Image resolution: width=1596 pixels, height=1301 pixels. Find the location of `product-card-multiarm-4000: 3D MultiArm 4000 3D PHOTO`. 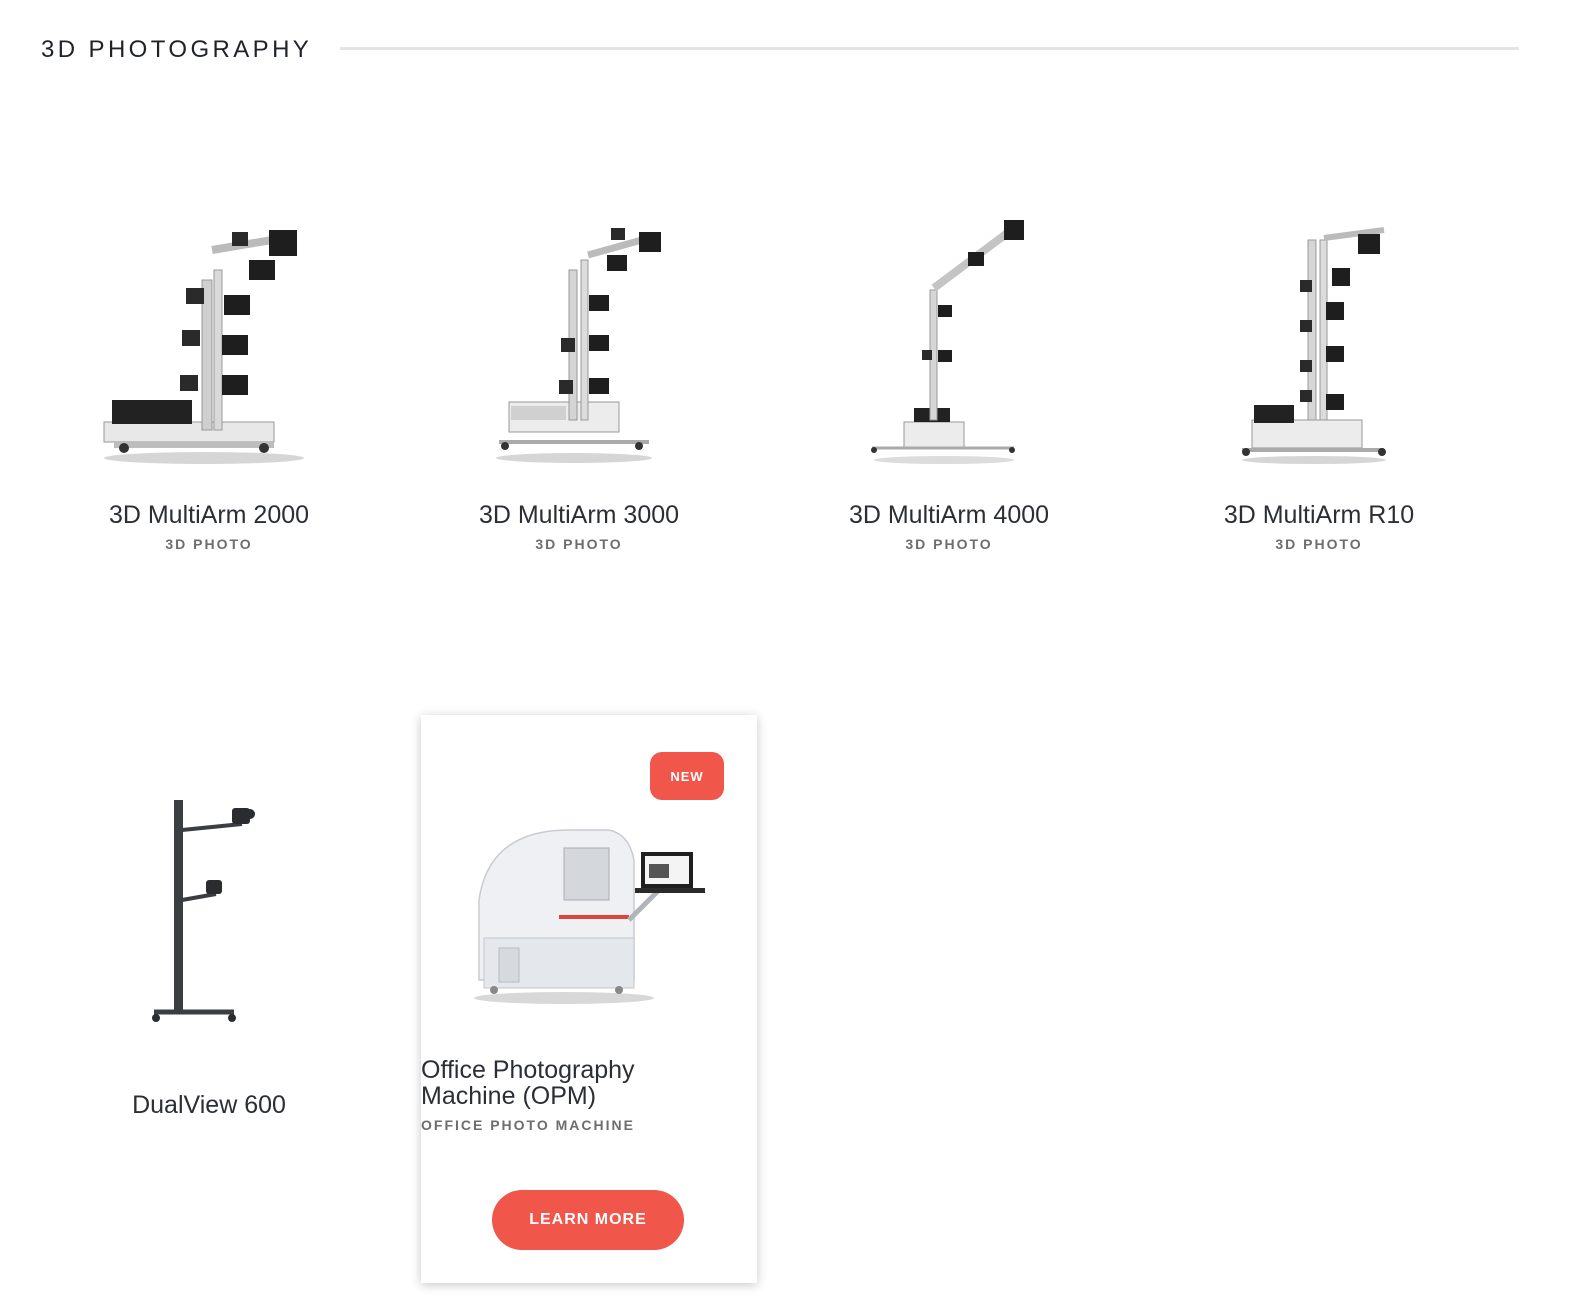

product-card-multiarm-4000: 3D MultiArm 4000 3D PHOTO is located at coordinates (949, 395).